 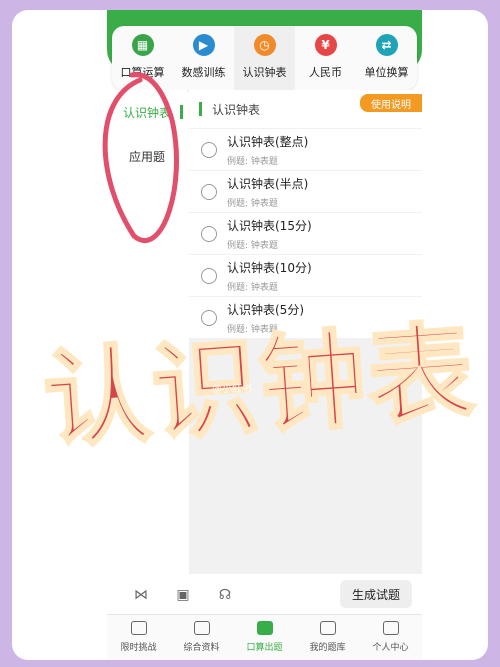 I want to click on section-title: 认识钟表, so click(x=236, y=109).